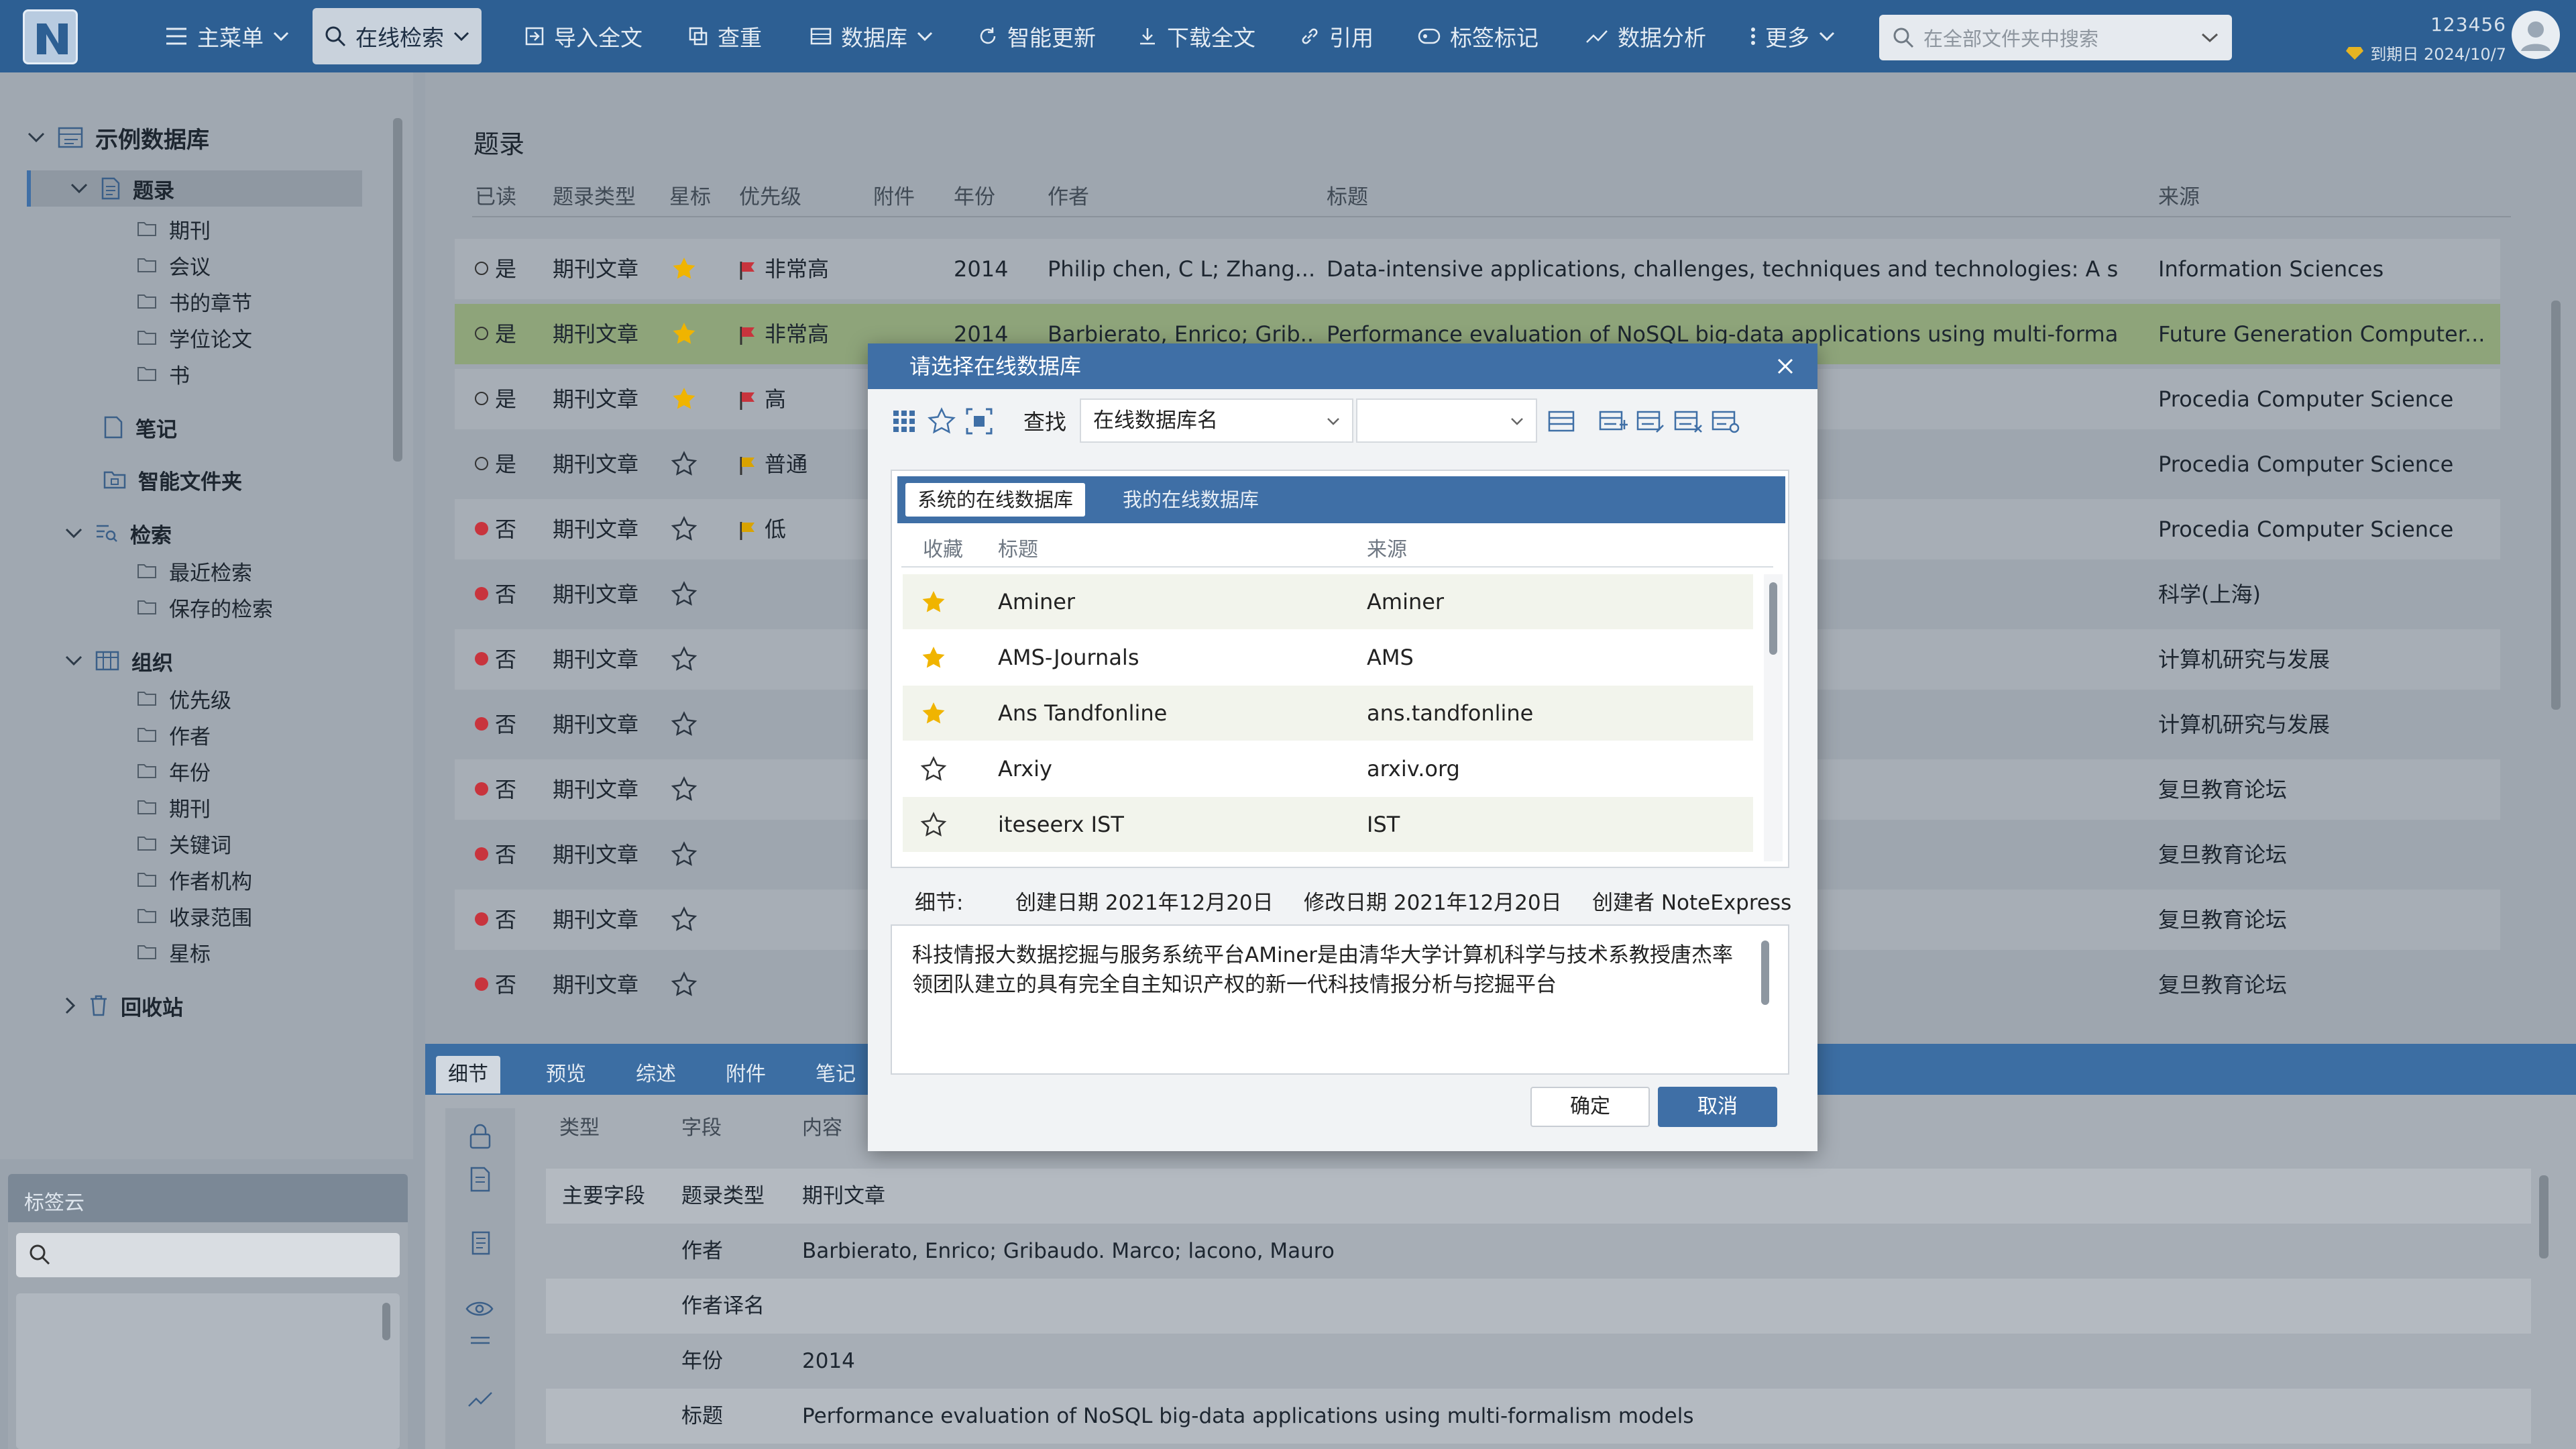 This screenshot has height=1449, width=2576. Describe the element at coordinates (386, 1321) in the screenshot. I see `tag-scrollbar` at that location.